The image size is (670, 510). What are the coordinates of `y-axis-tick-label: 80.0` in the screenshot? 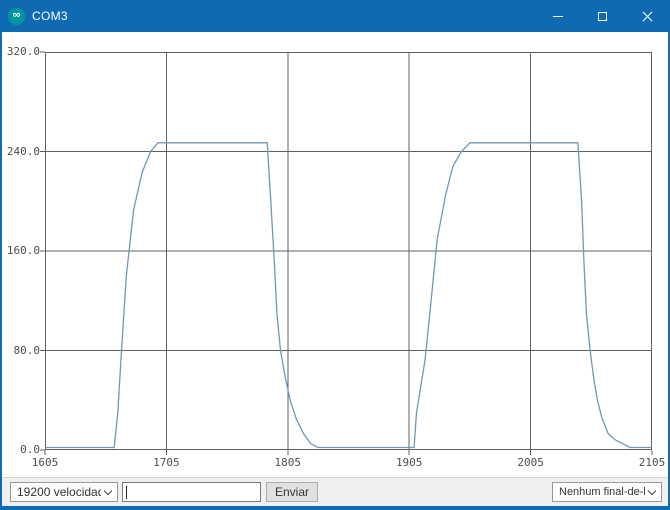 It's located at (27, 350).